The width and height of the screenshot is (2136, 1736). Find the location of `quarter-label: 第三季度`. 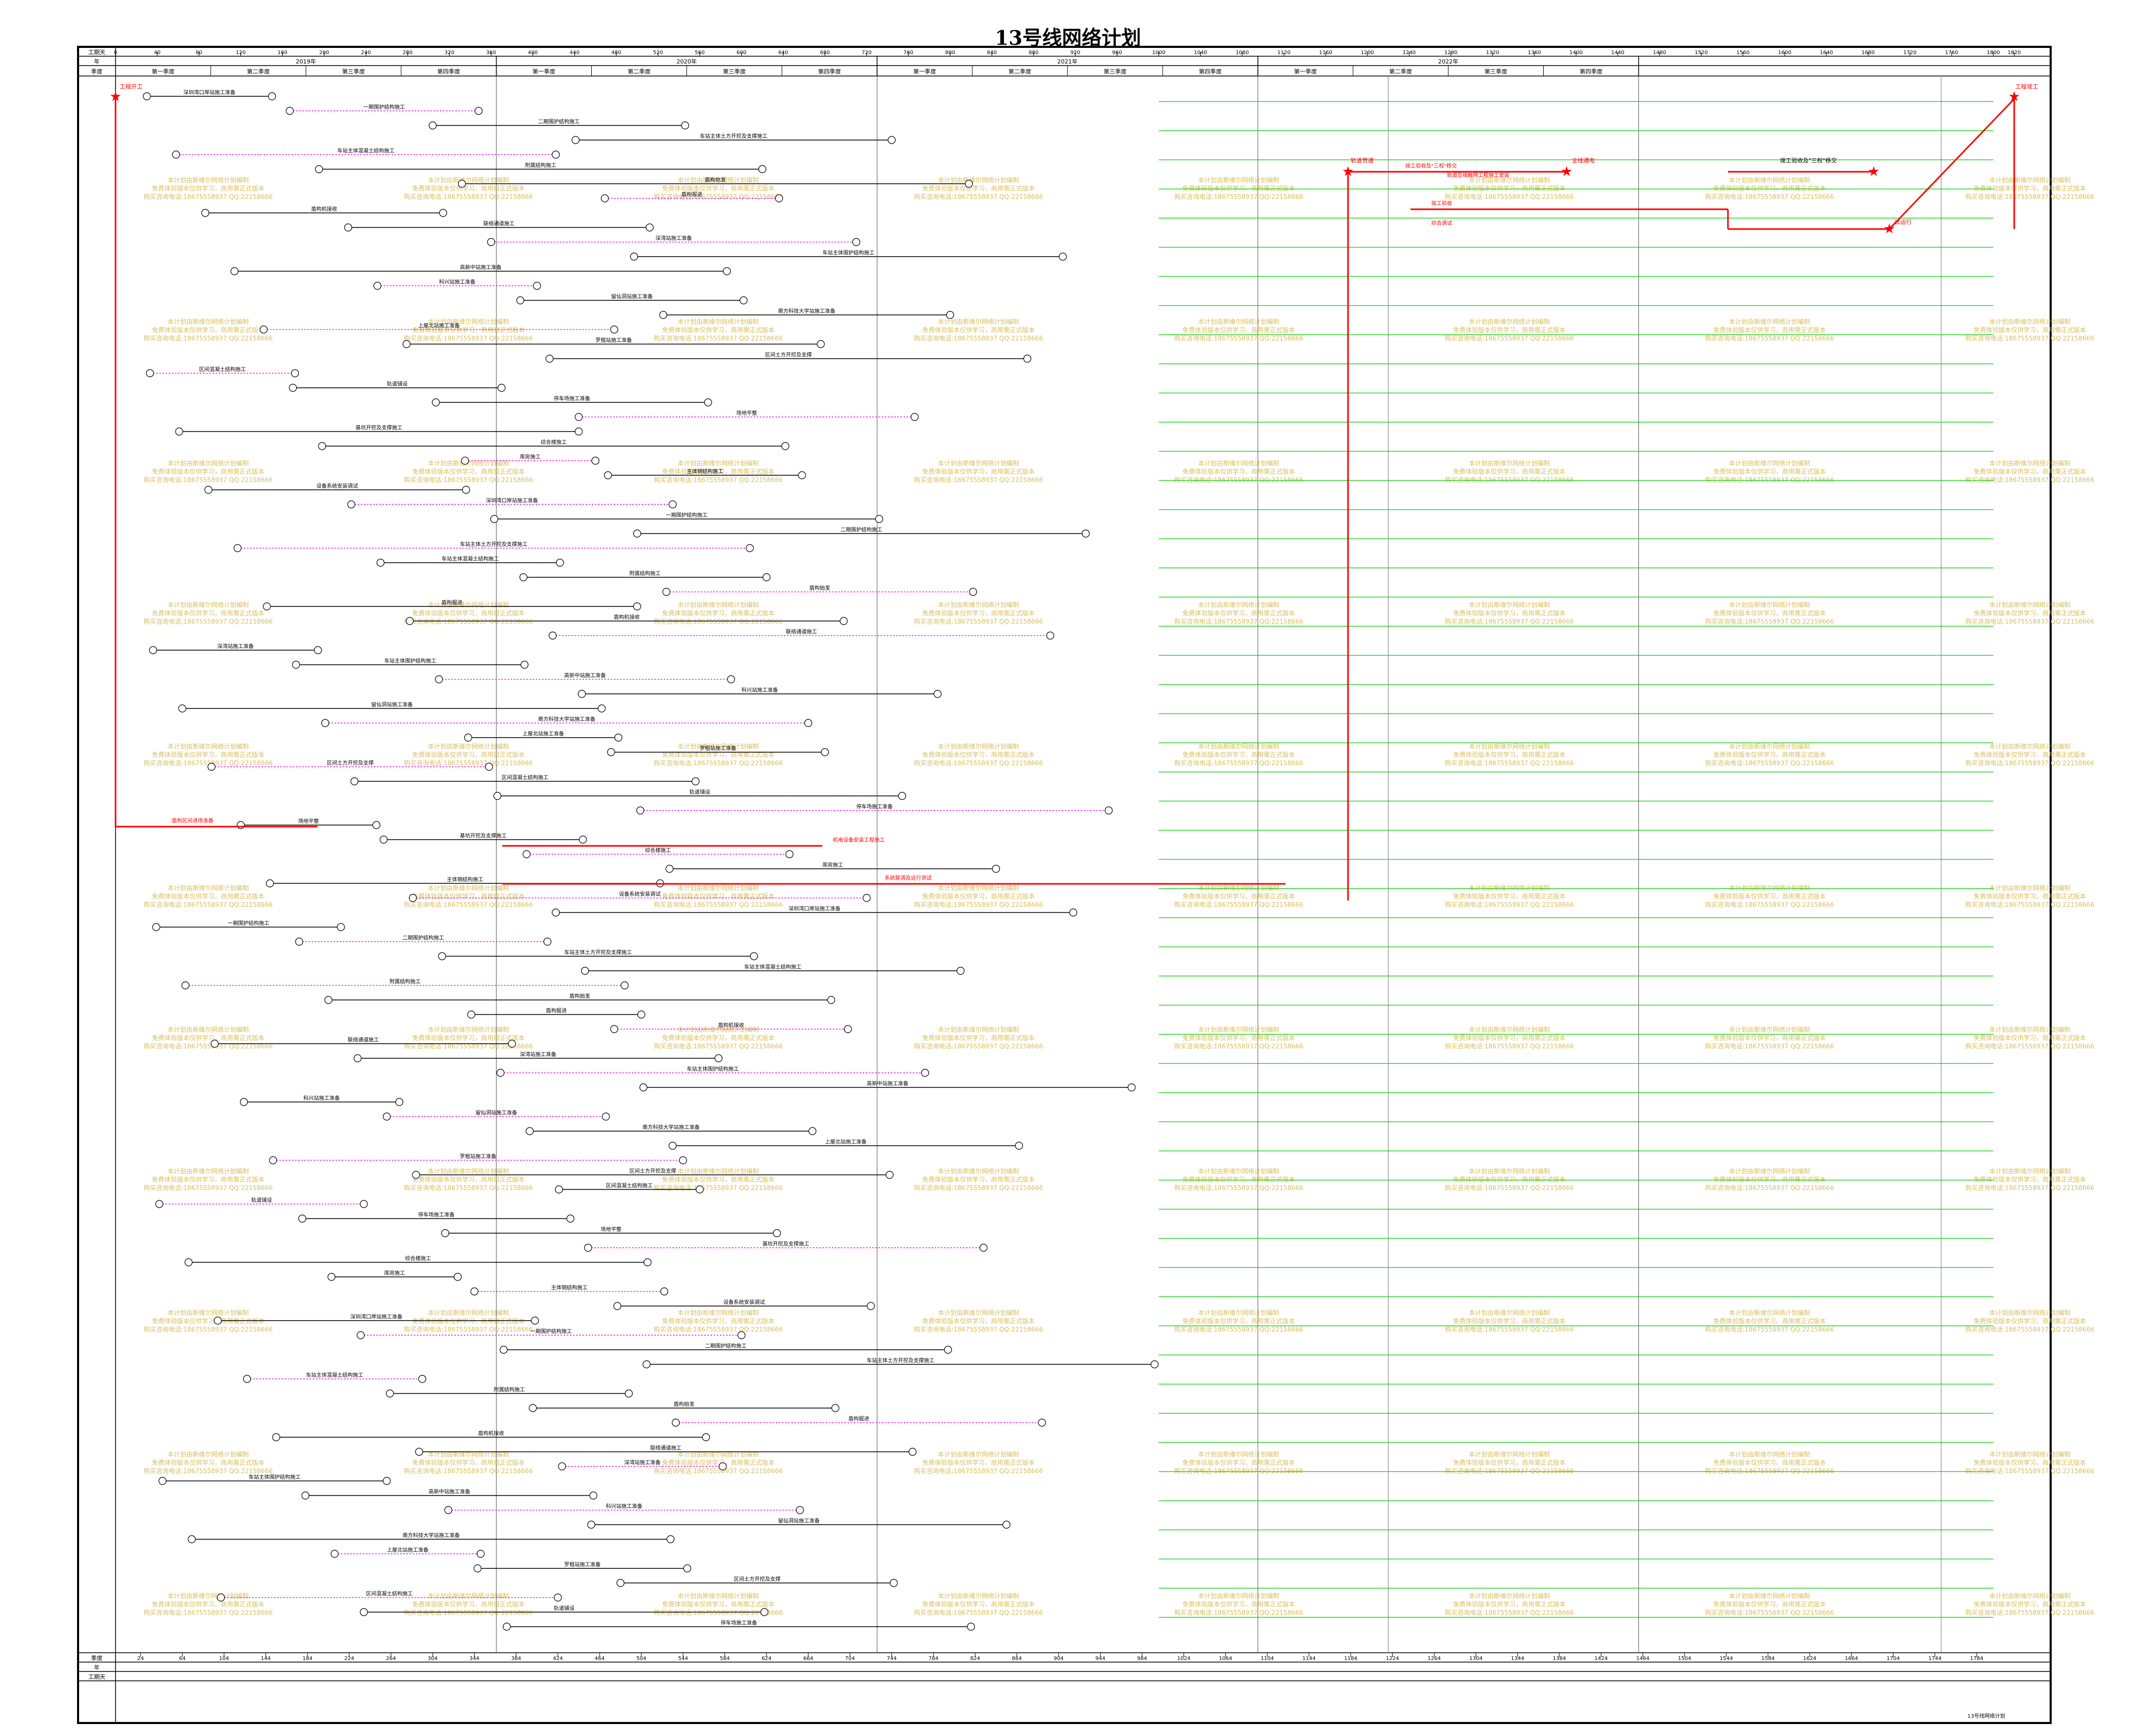

quarter-label: 第三季度 is located at coordinates (734, 71).